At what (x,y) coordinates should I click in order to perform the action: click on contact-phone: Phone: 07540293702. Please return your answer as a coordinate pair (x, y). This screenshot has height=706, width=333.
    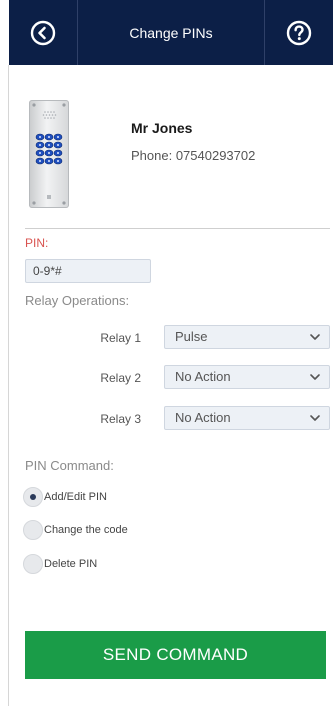
    Looking at the image, I should click on (193, 155).